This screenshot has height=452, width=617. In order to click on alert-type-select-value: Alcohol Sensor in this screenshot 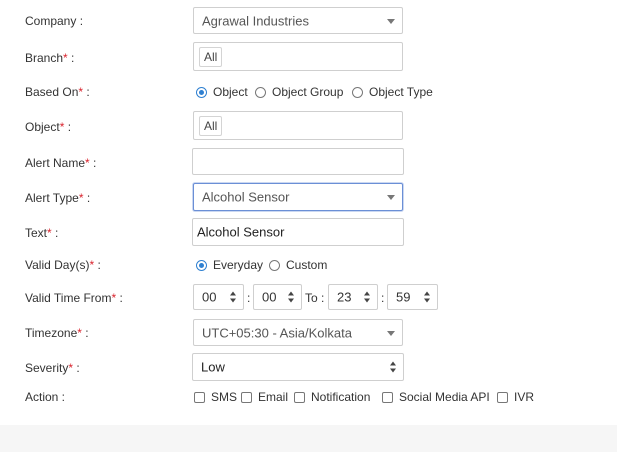, I will do `click(246, 197)`.